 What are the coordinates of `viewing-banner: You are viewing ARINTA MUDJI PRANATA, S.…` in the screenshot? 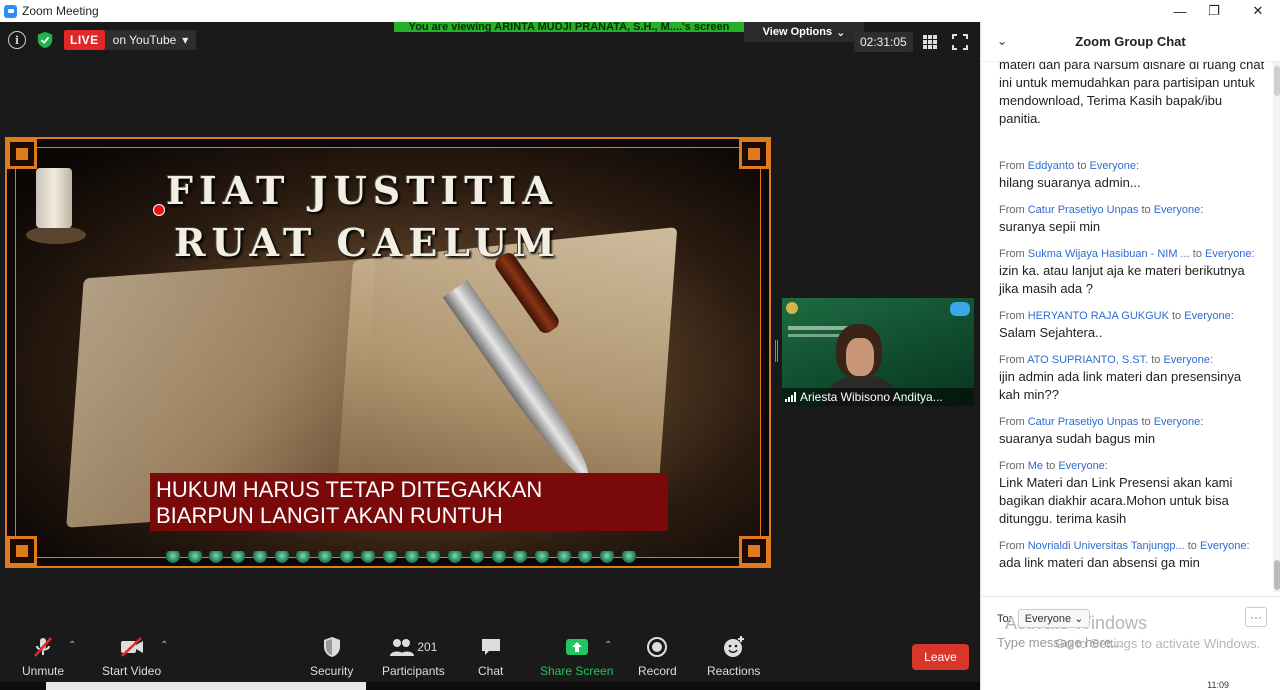 It's located at (629, 31).